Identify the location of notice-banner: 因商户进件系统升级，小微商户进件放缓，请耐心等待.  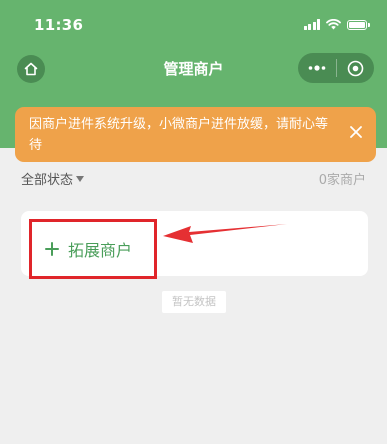
(195, 134).